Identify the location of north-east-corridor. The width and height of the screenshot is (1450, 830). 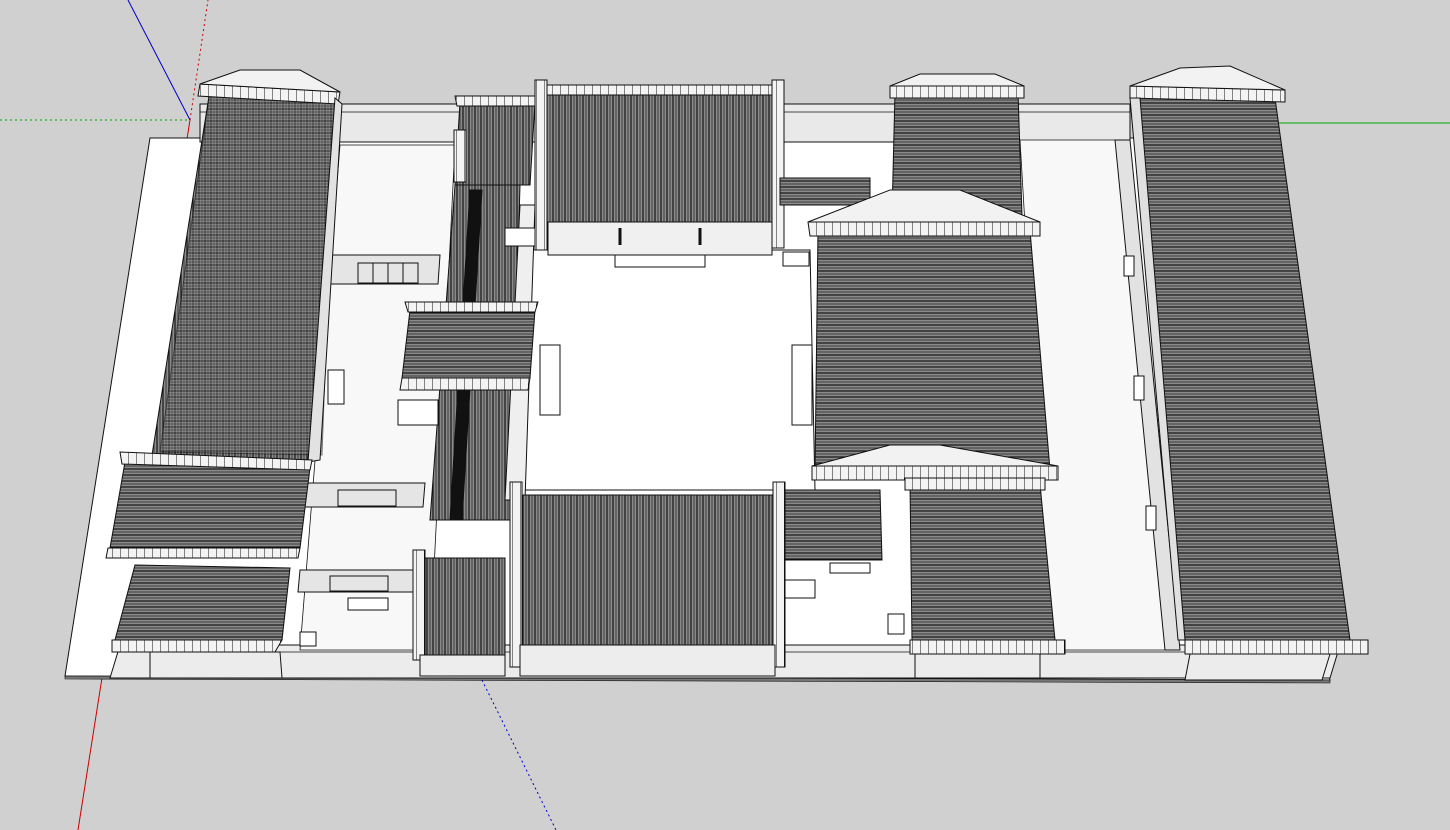
(825, 191).